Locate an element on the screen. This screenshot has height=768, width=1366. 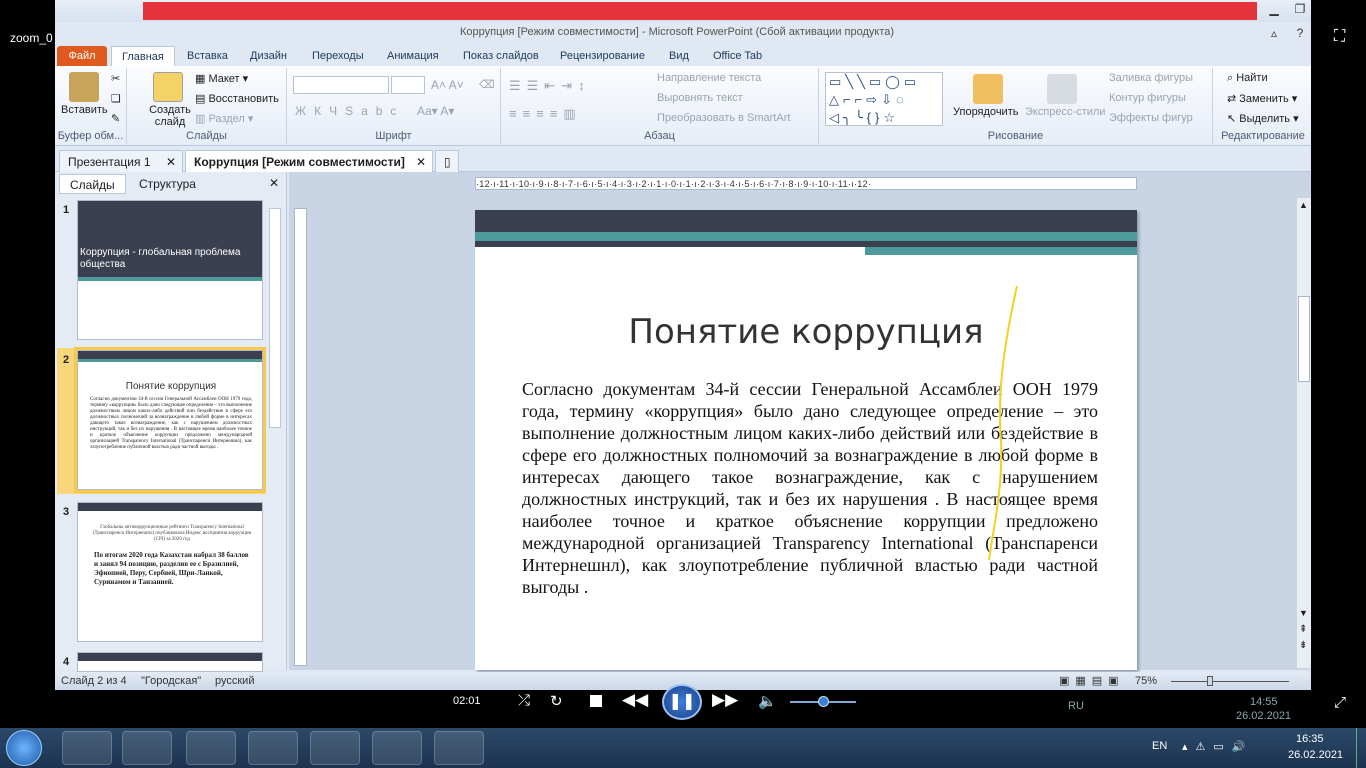
smartart-button: Преобразовать в SmartArt is located at coordinates (723, 118).